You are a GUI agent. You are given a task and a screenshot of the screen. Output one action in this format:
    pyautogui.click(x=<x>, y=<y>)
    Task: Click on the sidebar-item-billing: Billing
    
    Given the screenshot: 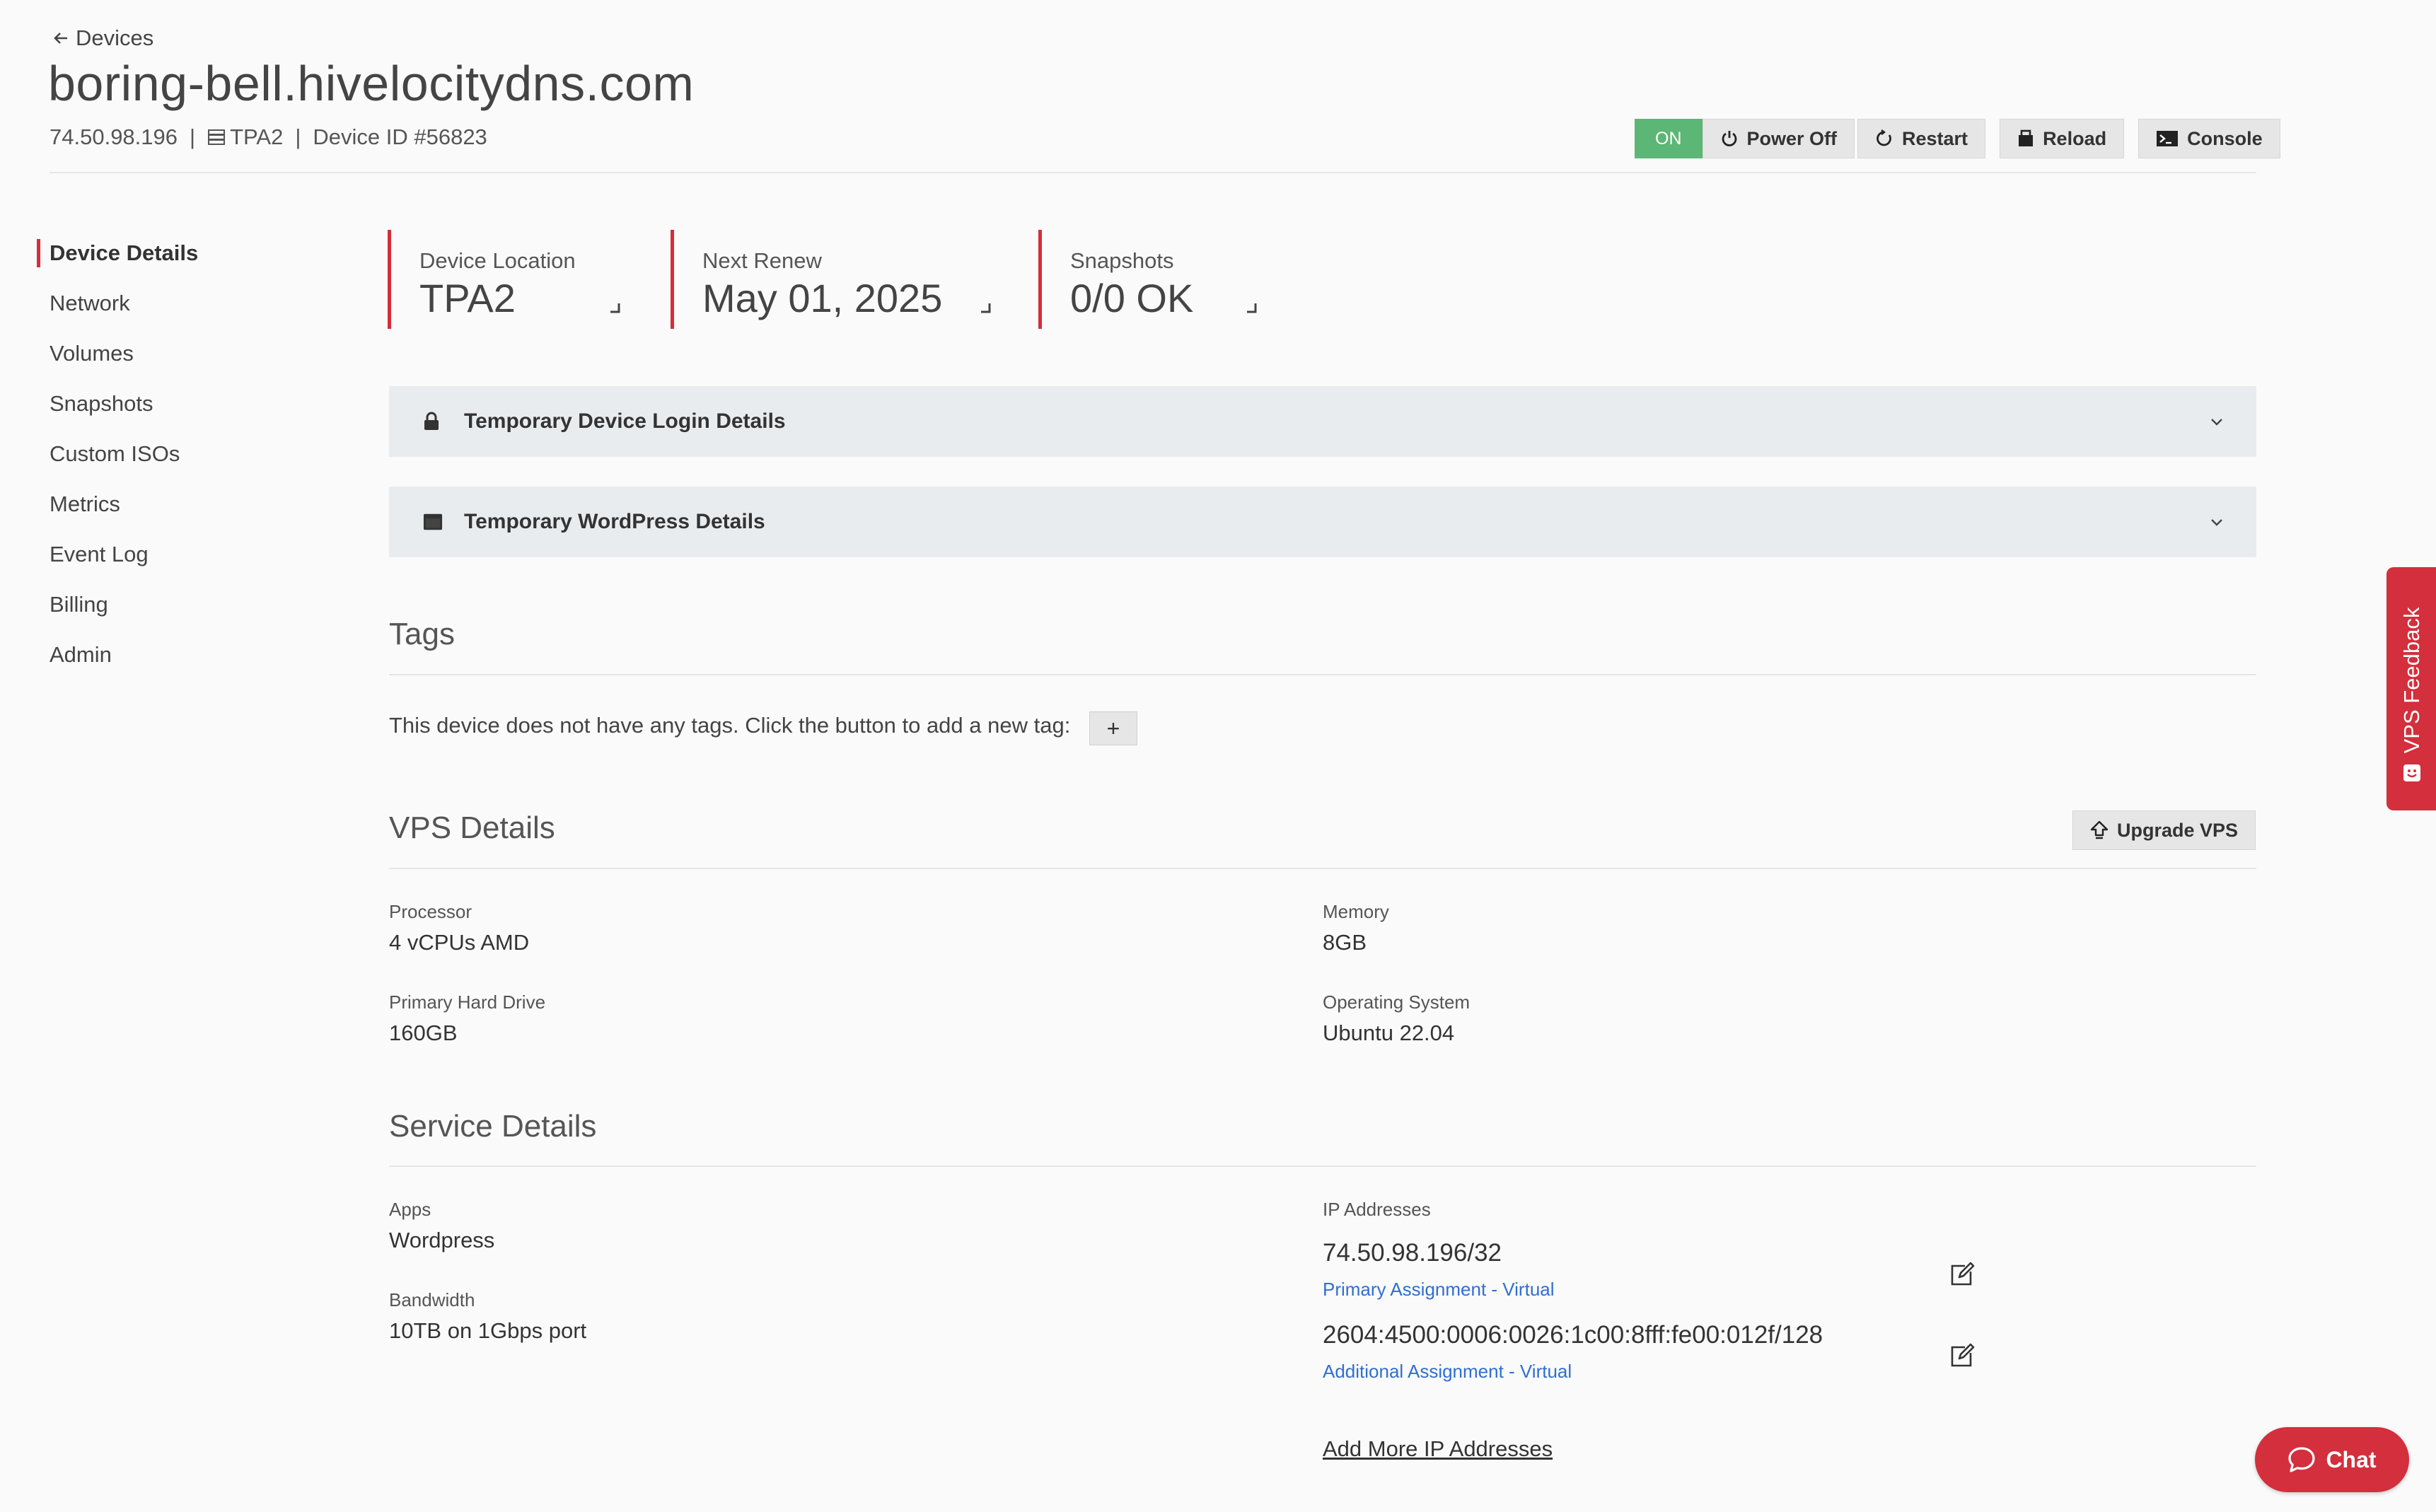 What is the action you would take?
    pyautogui.click(x=79, y=604)
    